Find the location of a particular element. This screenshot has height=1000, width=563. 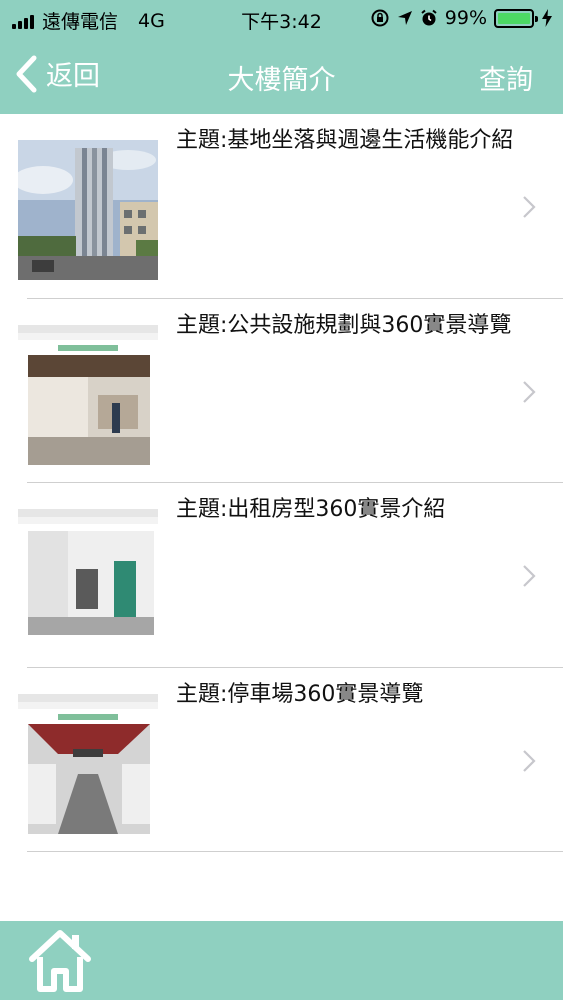

battery-icon is located at coordinates (516, 18).